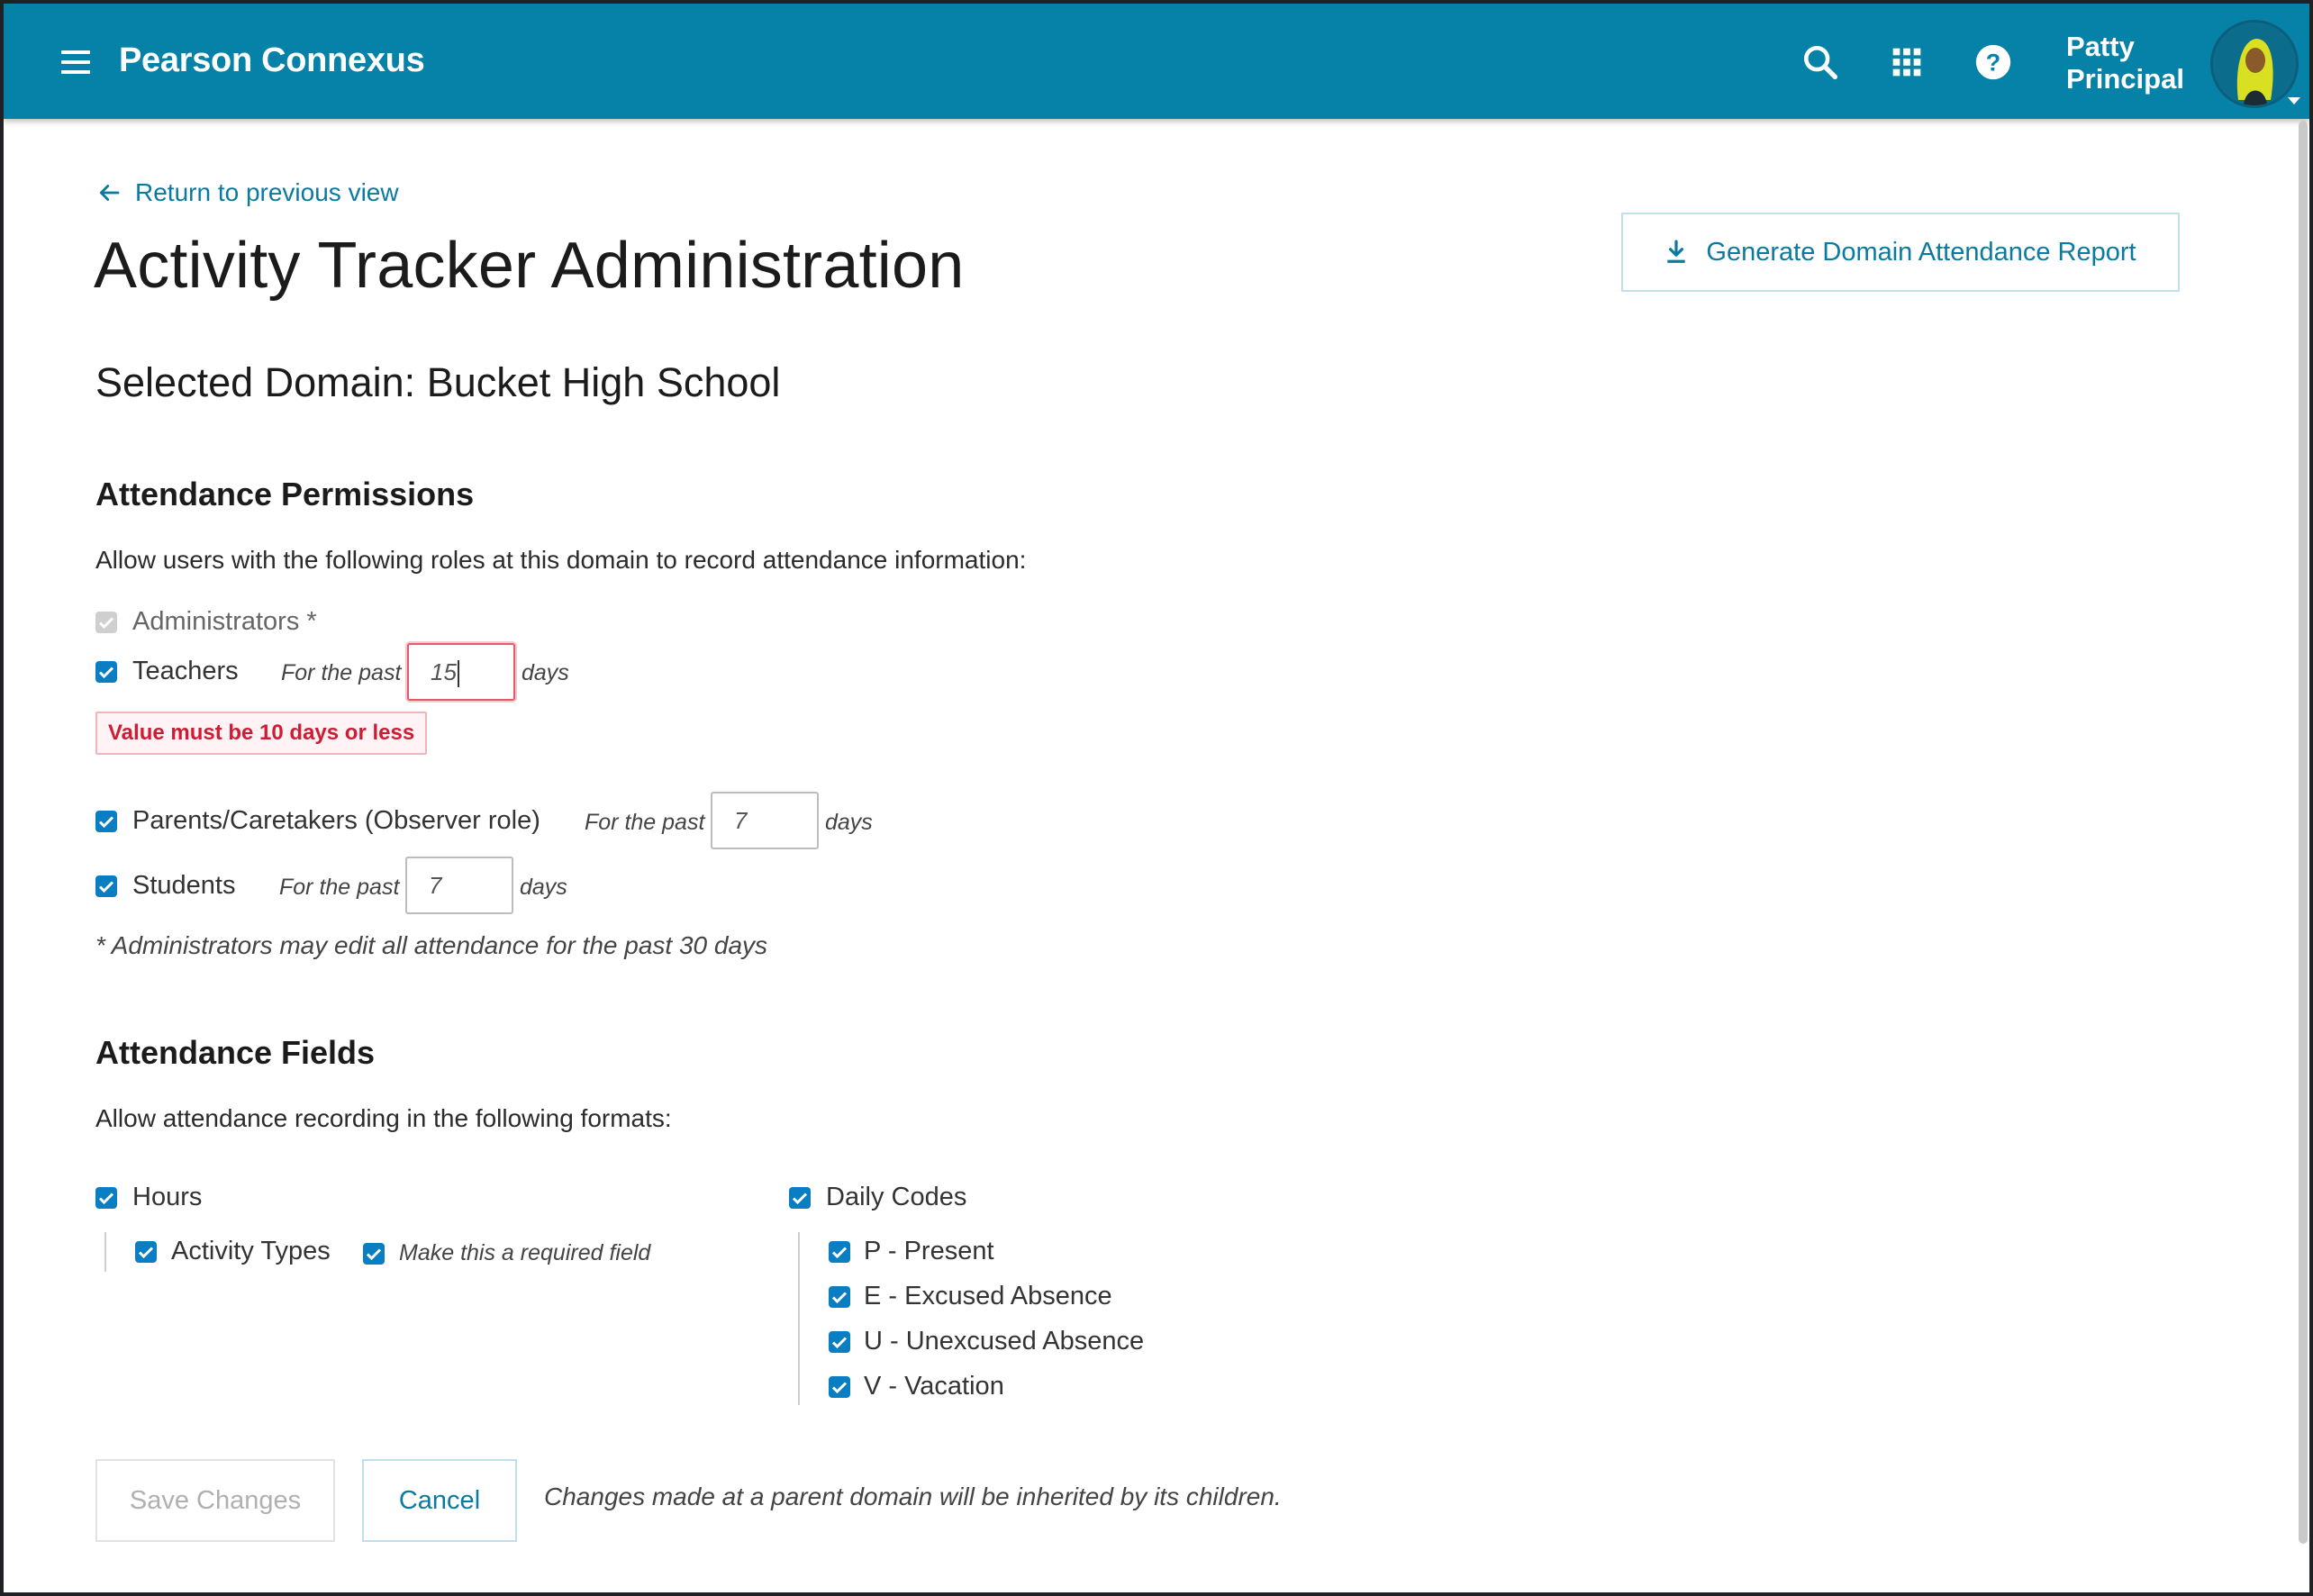 The image size is (2313, 1596). What do you see at coordinates (106, 1198) in the screenshot?
I see `hours-checkbox` at bounding box center [106, 1198].